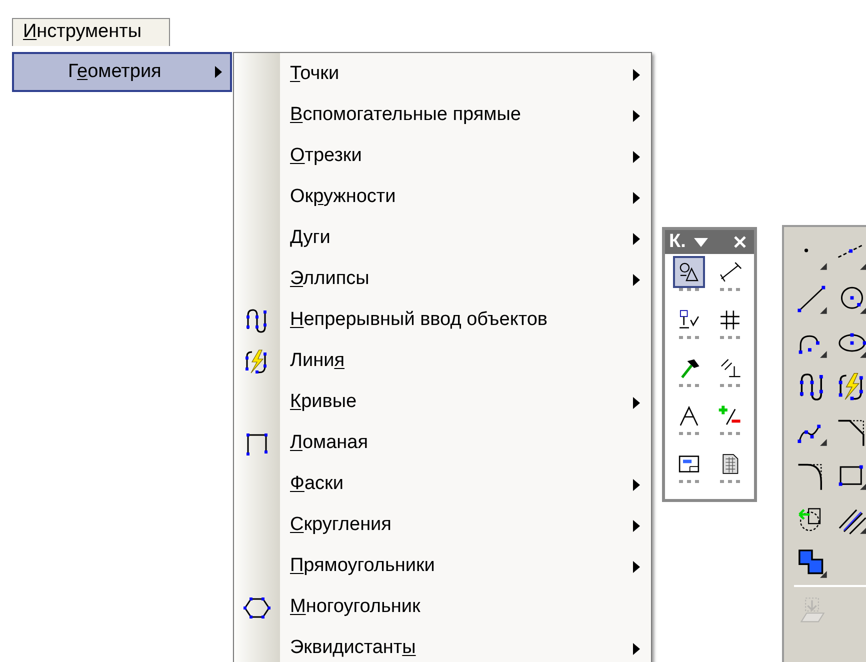  I want to click on submenu-item-label: Эллипсы, so click(330, 279).